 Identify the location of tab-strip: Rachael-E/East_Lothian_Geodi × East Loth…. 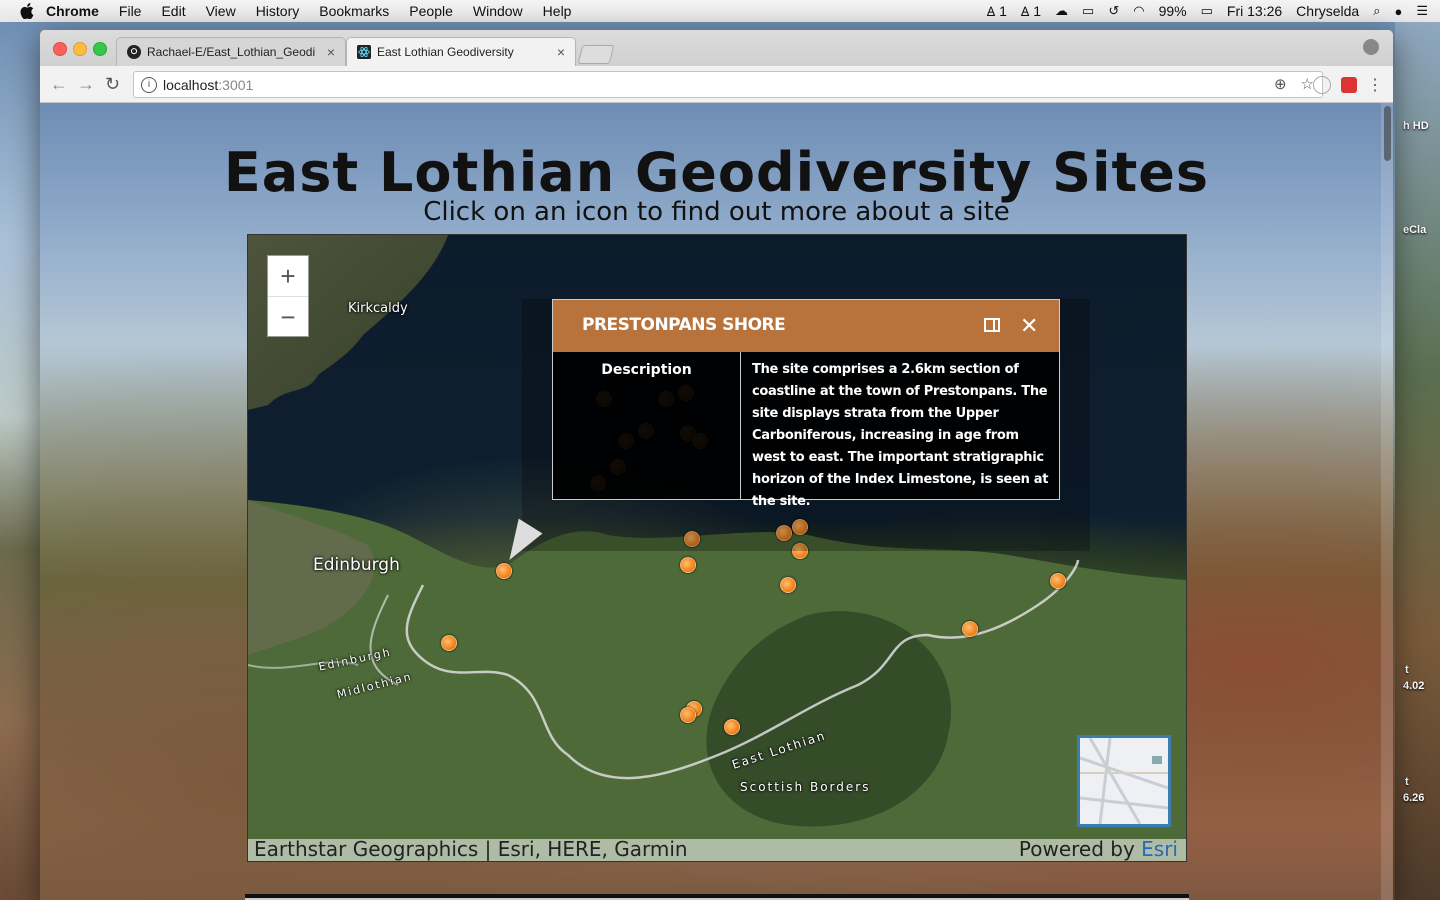
(716, 48).